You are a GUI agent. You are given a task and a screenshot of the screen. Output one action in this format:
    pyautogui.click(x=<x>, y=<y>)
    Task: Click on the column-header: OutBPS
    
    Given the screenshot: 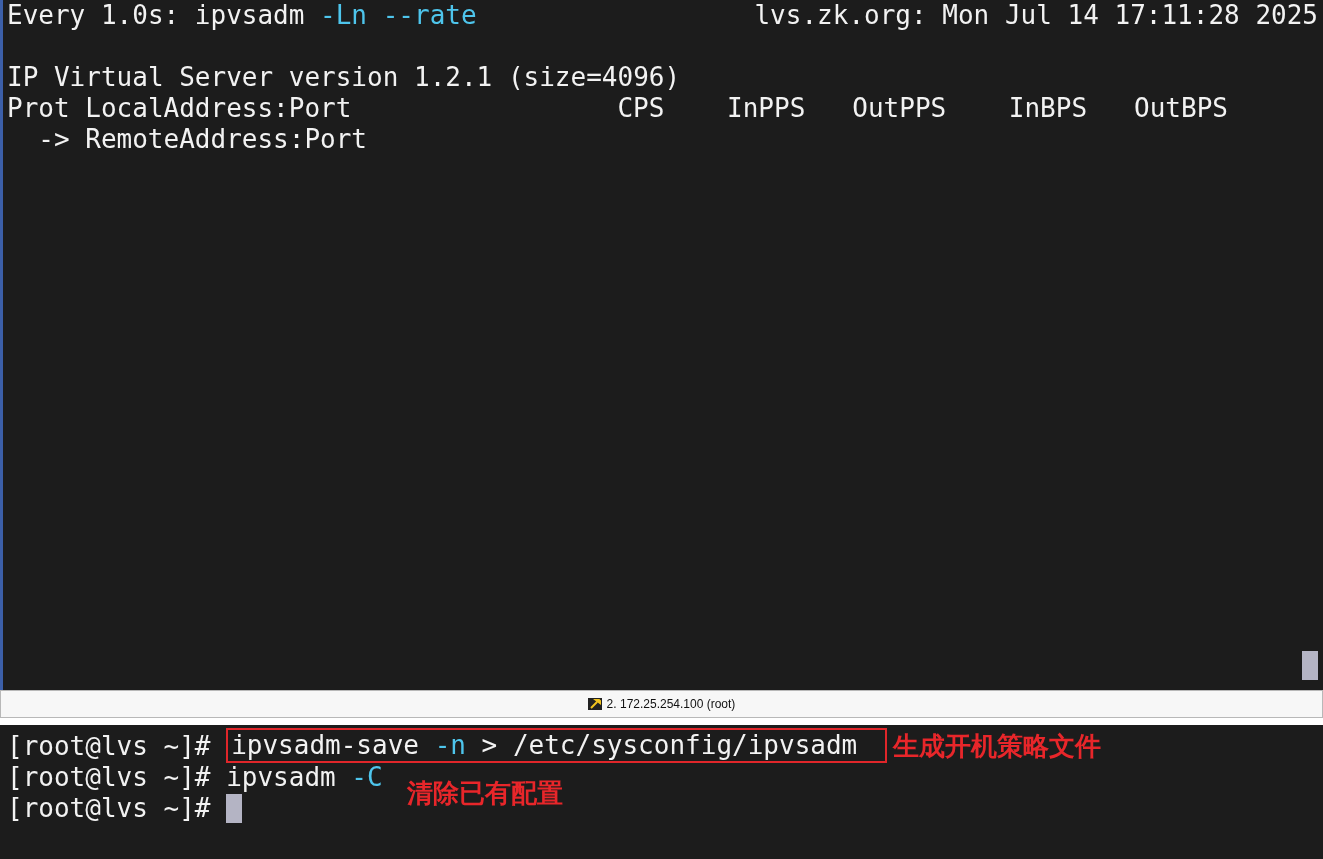 What is the action you would take?
    pyautogui.click(x=1181, y=108)
    